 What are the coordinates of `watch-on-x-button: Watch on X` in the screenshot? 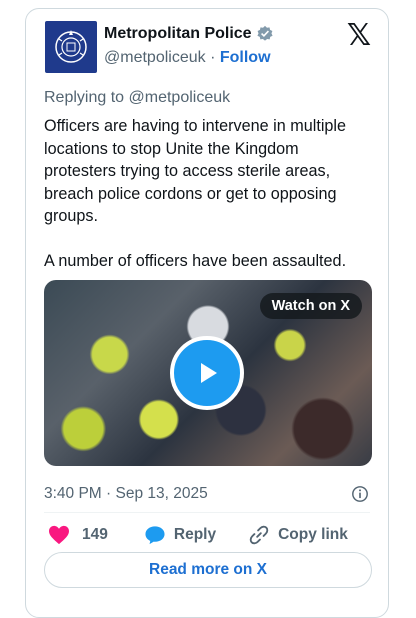 It's located at (310, 306).